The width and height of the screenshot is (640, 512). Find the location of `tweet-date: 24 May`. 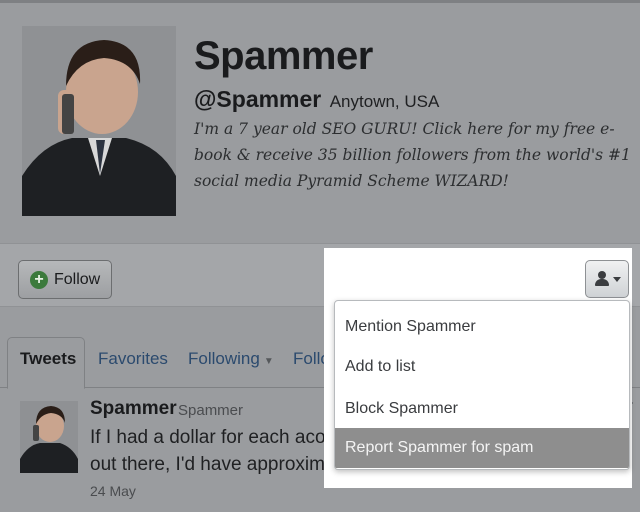

tweet-date: 24 May is located at coordinates (113, 491).